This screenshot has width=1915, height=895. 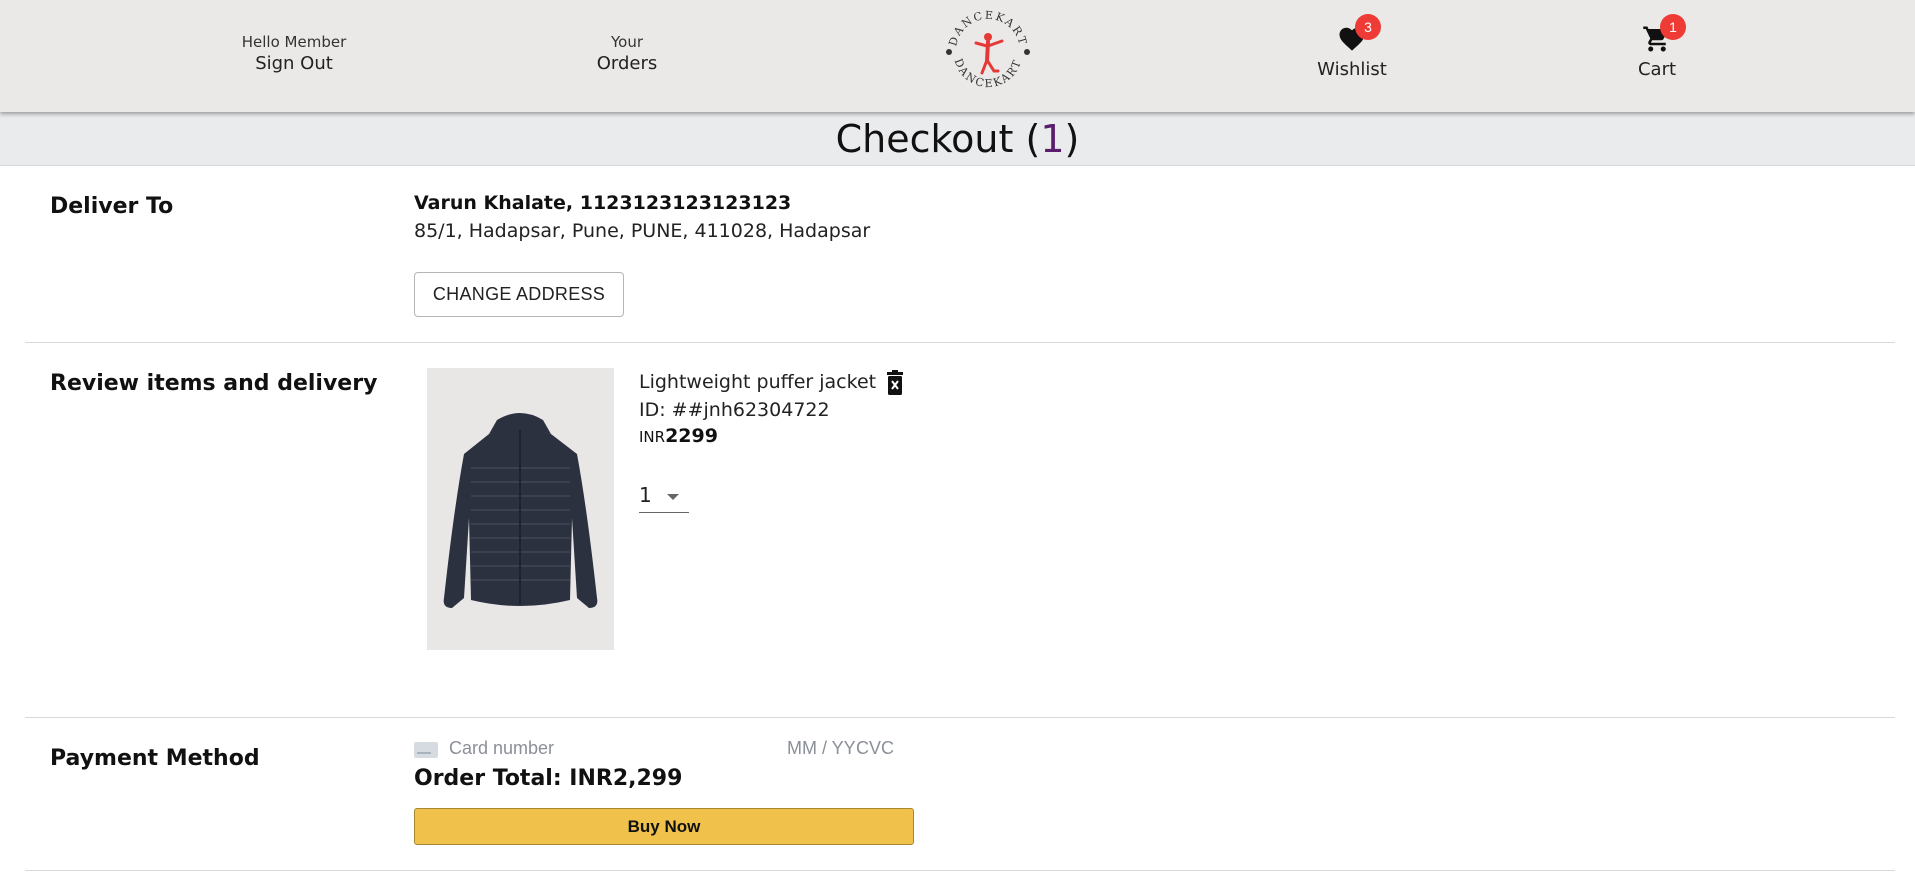 What do you see at coordinates (673, 497) in the screenshot?
I see `chevron-down-icon` at bounding box center [673, 497].